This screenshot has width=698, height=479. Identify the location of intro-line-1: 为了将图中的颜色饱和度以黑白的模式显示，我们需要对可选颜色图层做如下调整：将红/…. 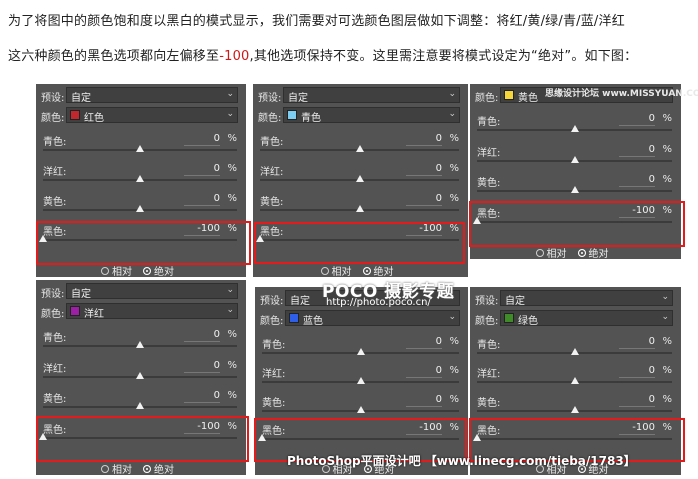
(316, 19).